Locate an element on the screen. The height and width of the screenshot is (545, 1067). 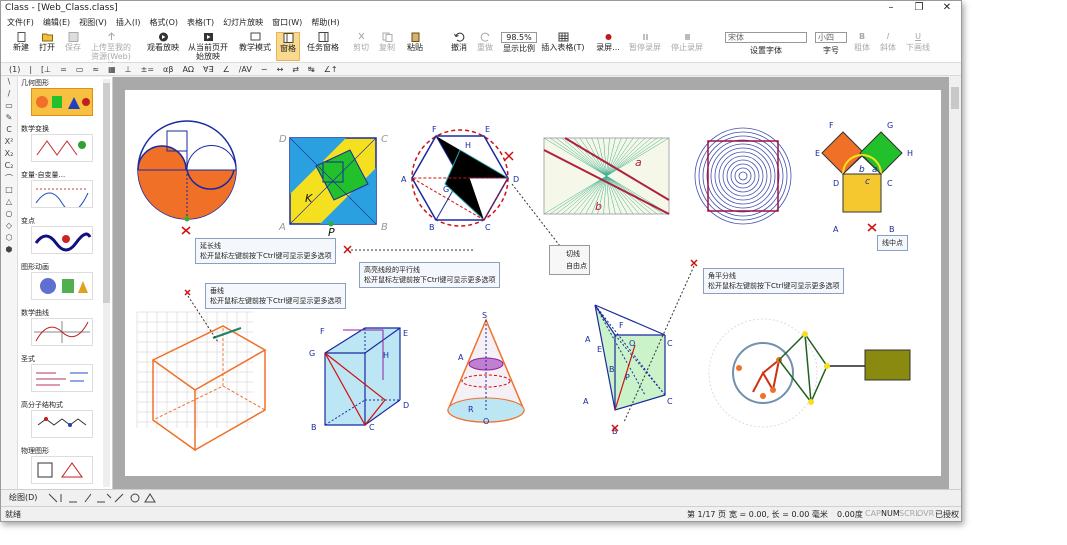
fmt-tool-11: ∀∃ is located at coordinates (208, 69).